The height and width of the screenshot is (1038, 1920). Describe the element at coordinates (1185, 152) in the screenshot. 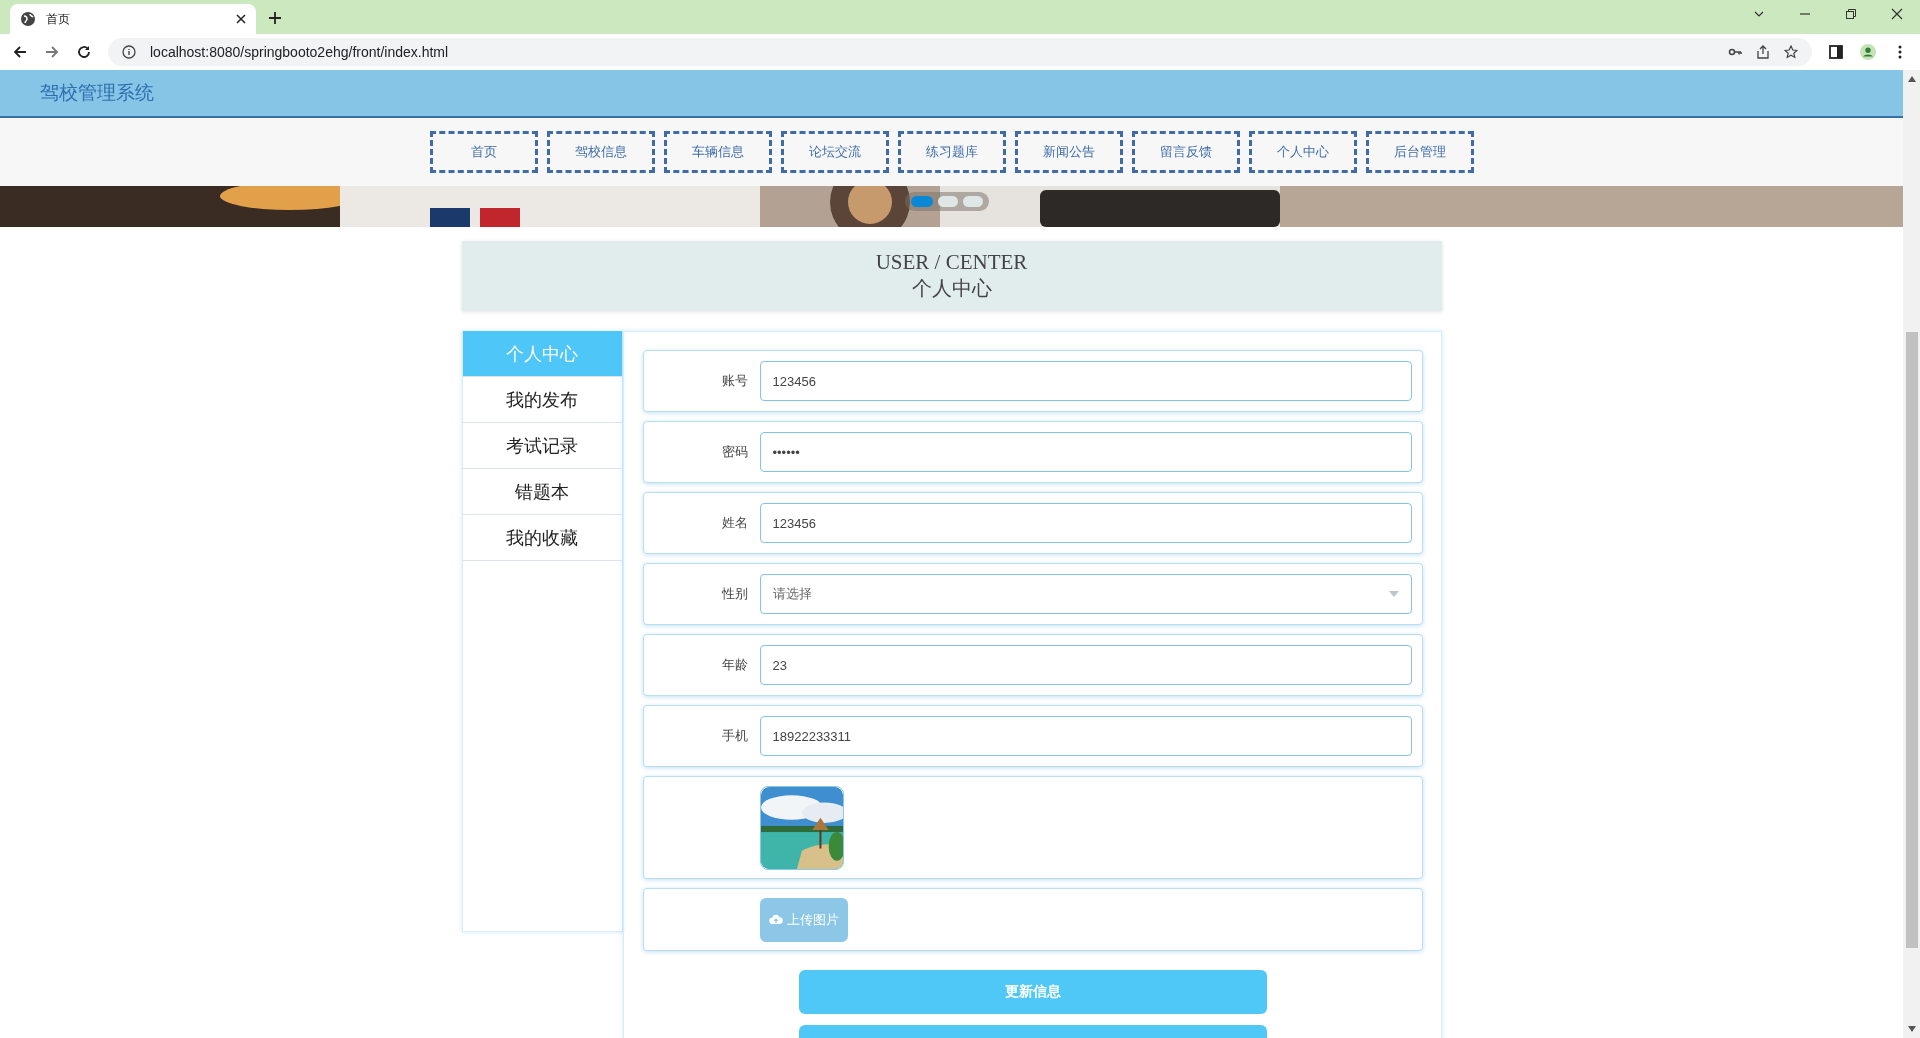

I see `nav-link: 留言反馈` at that location.